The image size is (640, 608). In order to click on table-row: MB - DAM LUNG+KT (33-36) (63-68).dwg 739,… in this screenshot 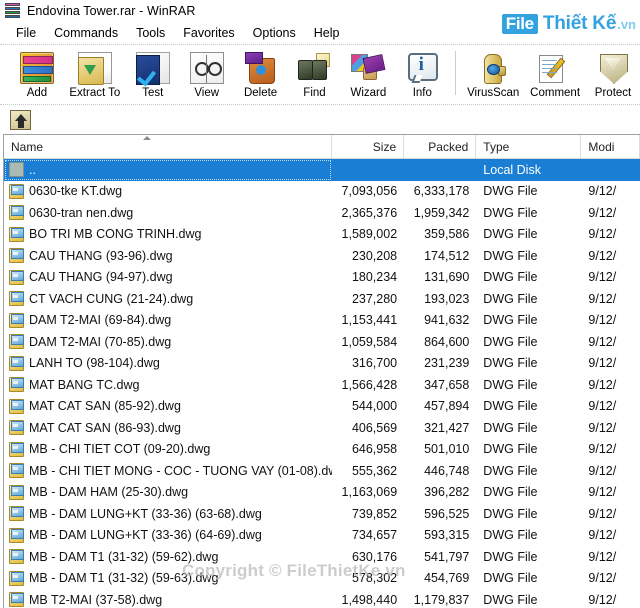, I will do `click(322, 514)`.